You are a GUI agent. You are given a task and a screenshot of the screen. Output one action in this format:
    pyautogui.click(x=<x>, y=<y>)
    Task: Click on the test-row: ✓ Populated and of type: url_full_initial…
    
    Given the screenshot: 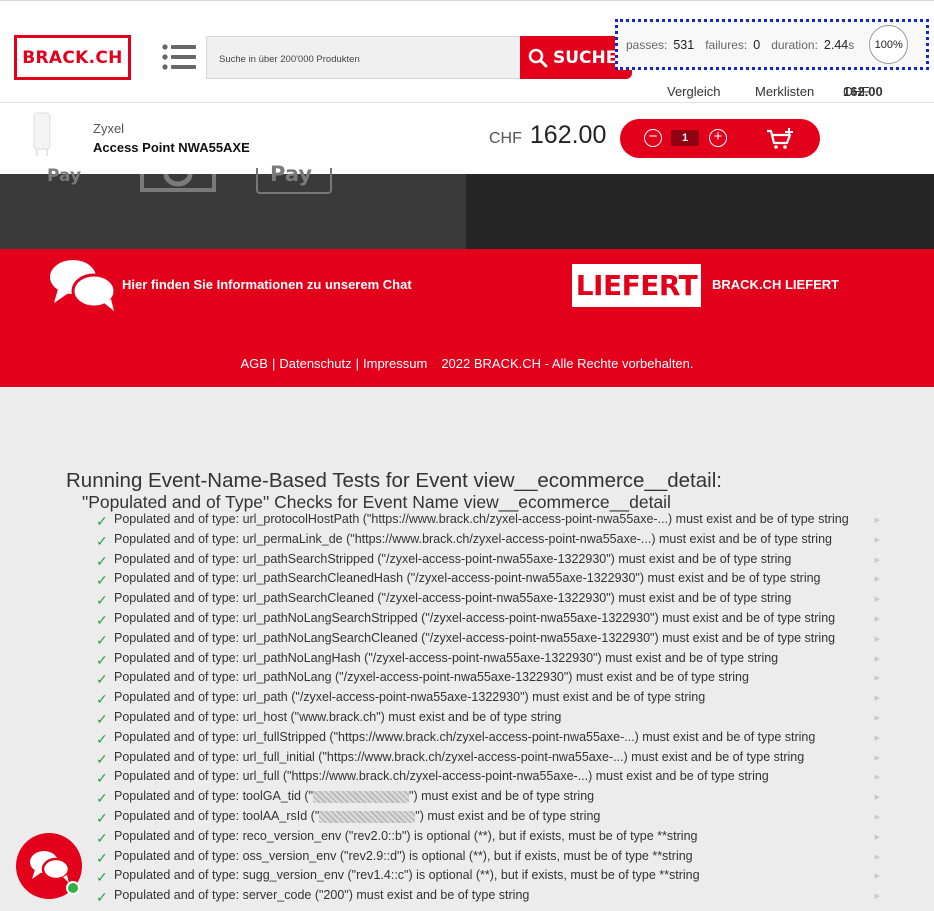 What is the action you would take?
    pyautogui.click(x=491, y=760)
    